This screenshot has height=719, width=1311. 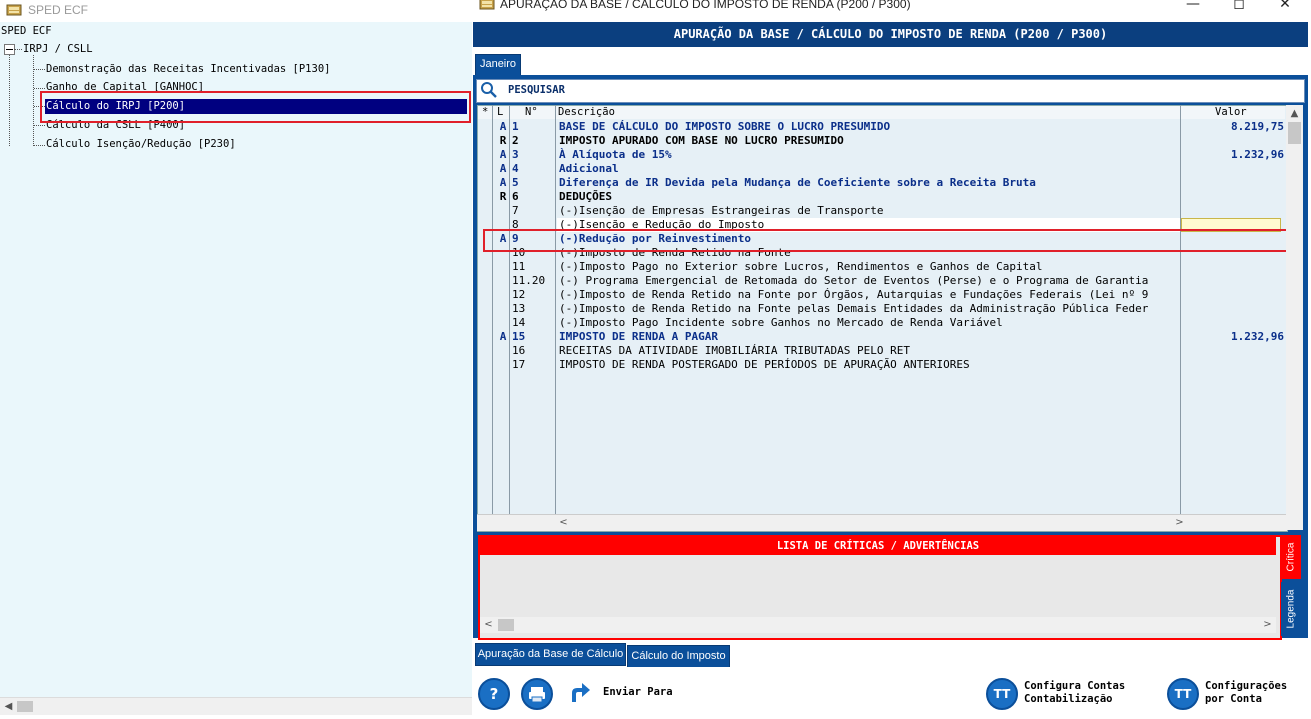 I want to click on left-horizontal-scrollbar: ◀, so click(x=236, y=706).